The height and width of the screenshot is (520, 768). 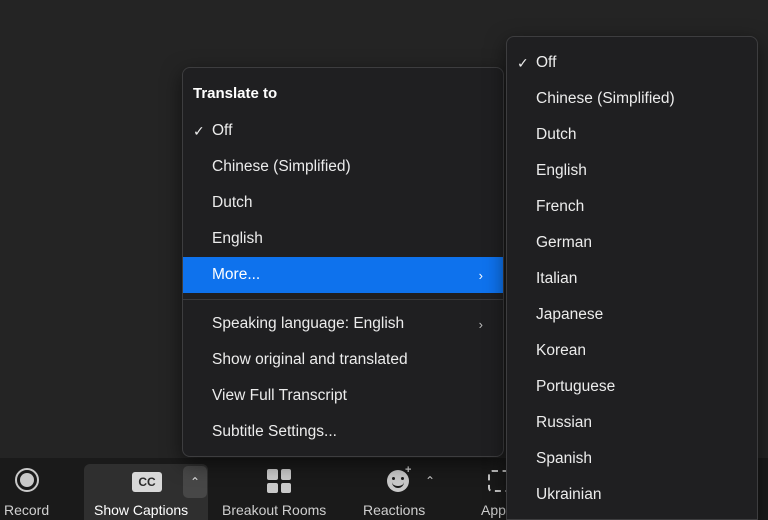 I want to click on translate-option-more: More... ›, so click(x=343, y=275).